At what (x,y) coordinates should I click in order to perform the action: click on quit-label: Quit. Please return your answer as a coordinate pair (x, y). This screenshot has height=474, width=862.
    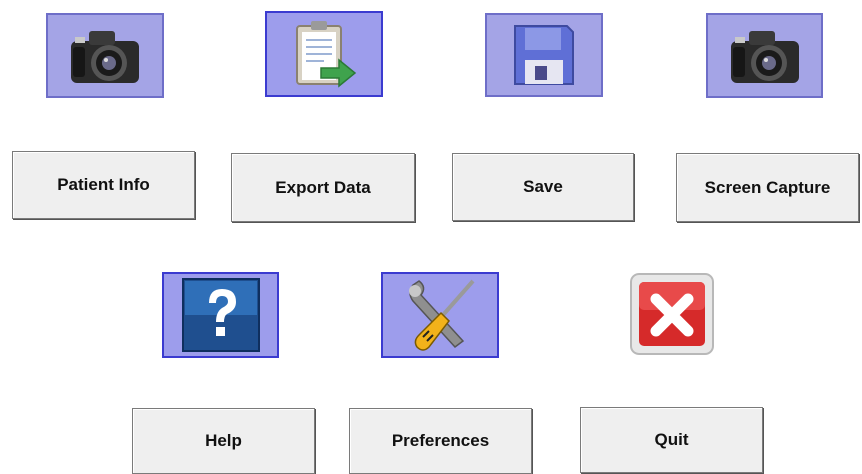
    Looking at the image, I should click on (671, 439).